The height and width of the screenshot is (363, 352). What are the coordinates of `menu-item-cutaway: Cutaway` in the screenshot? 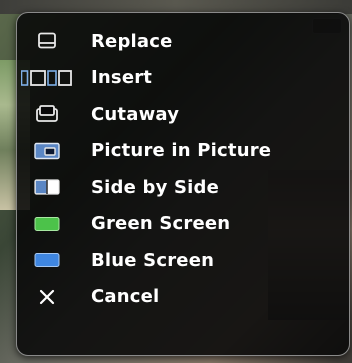 It's located at (183, 114).